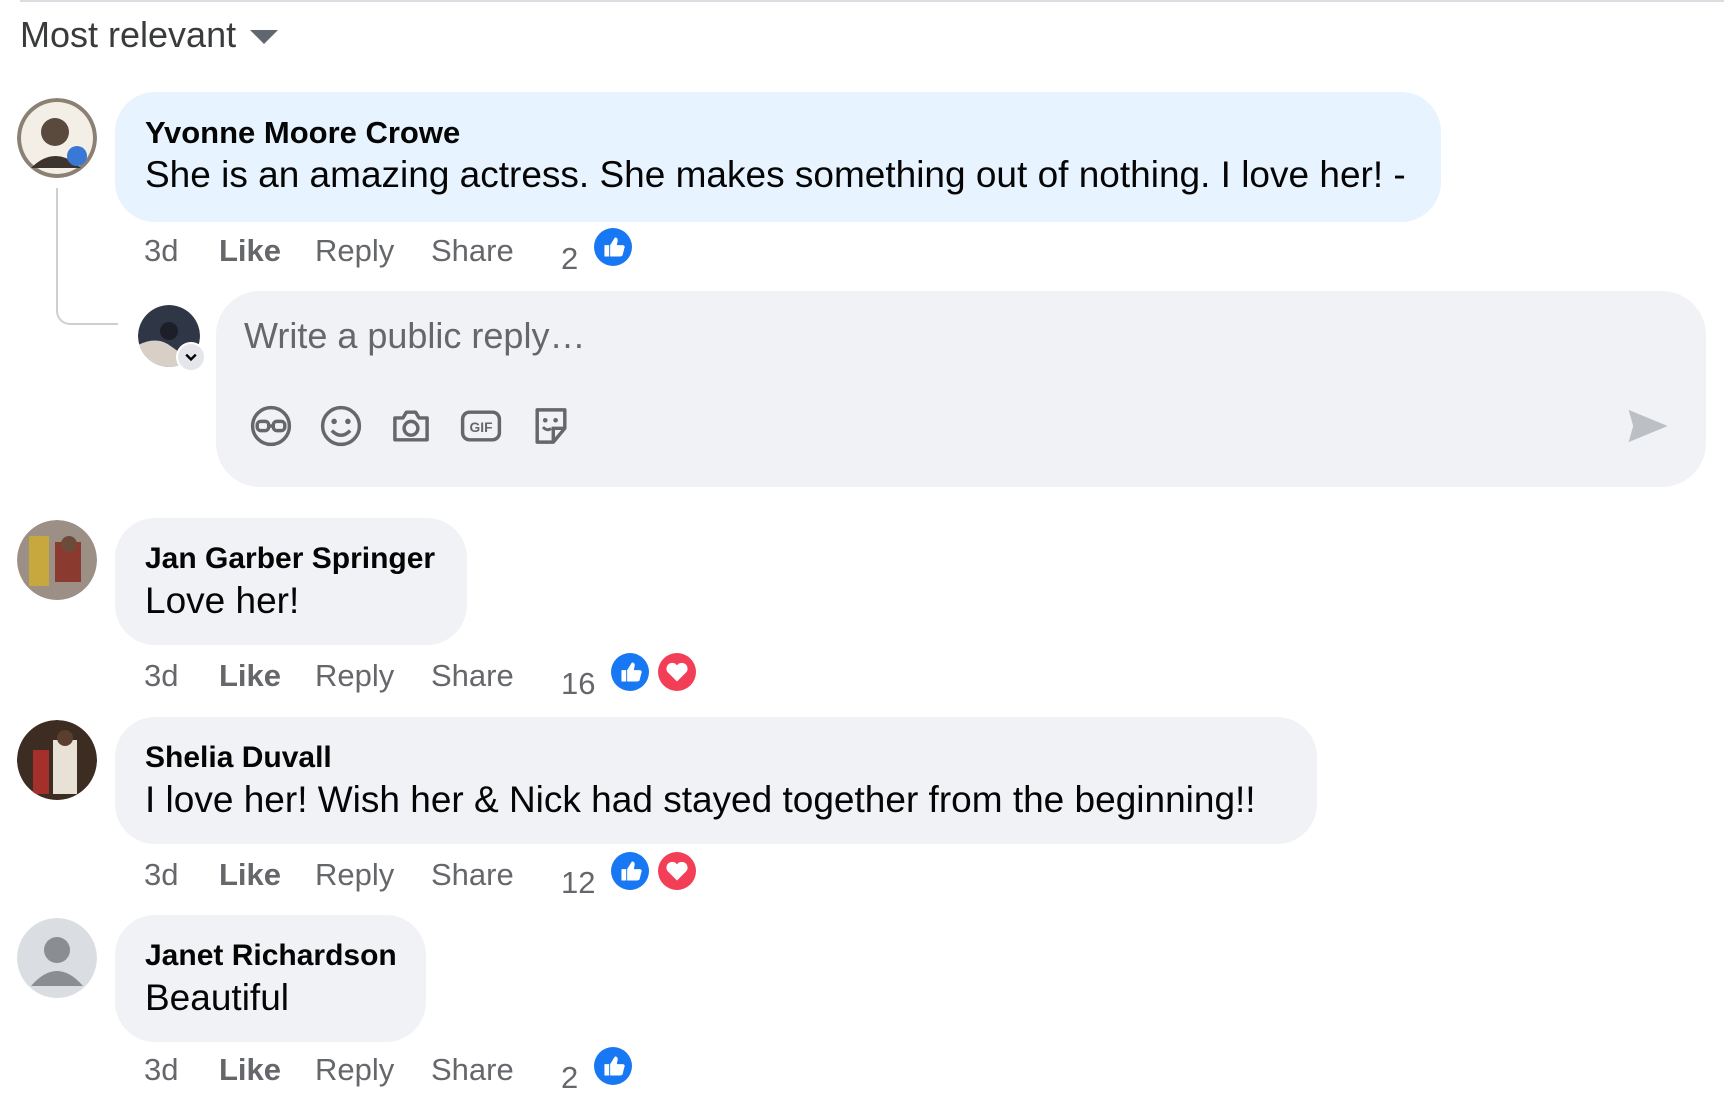 Image resolution: width=1724 pixels, height=1096 pixels. I want to click on reaction-count: 12, so click(578, 882).